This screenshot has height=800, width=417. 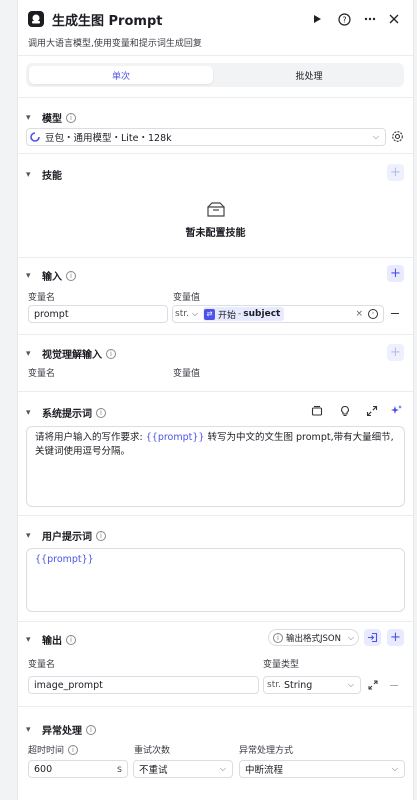 I want to click on ref-var: subject, so click(x=262, y=314).